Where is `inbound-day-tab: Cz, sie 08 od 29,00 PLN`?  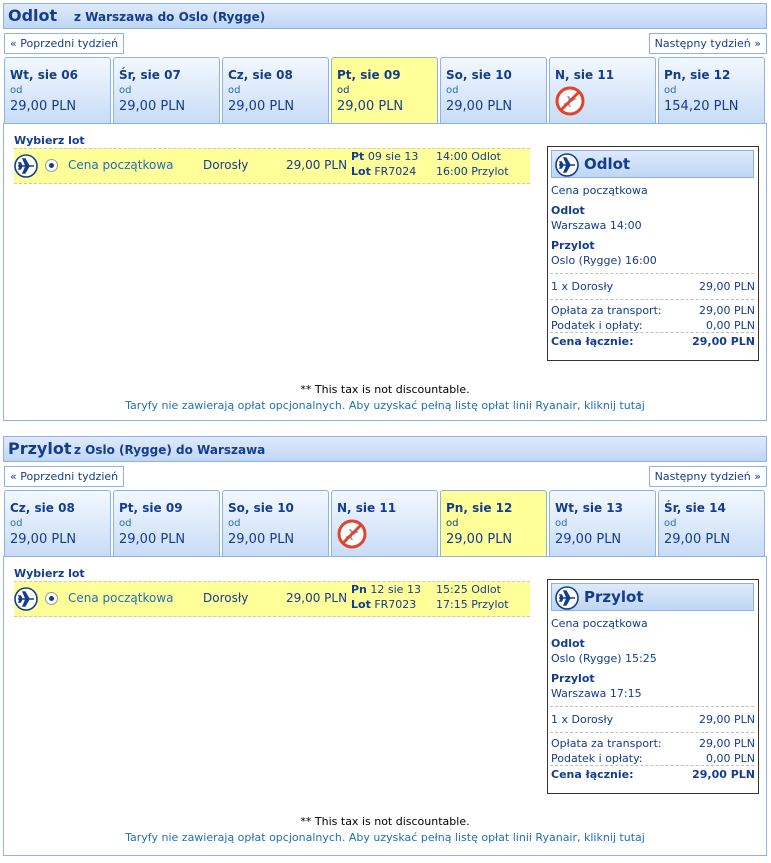
inbound-day-tab: Cz, sie 08 od 29,00 PLN is located at coordinates (57, 523).